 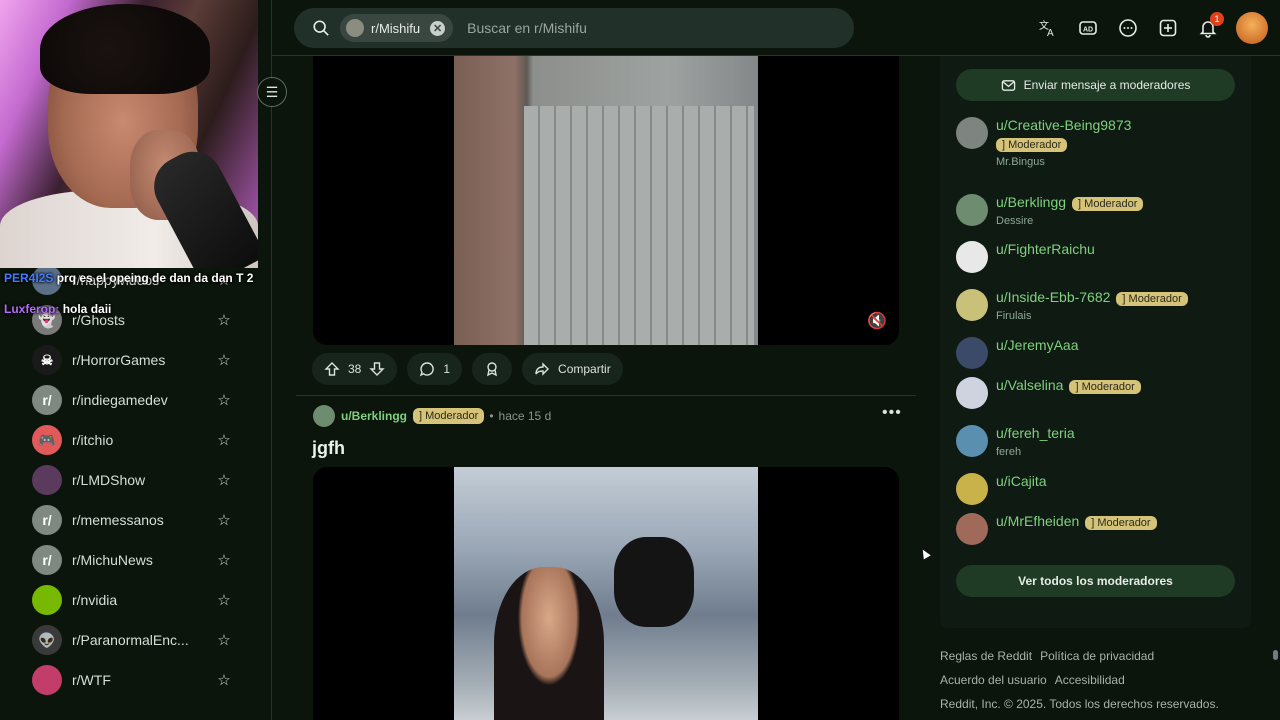 I want to click on moderator-name: u/MrEfheiden, so click(x=1037, y=521).